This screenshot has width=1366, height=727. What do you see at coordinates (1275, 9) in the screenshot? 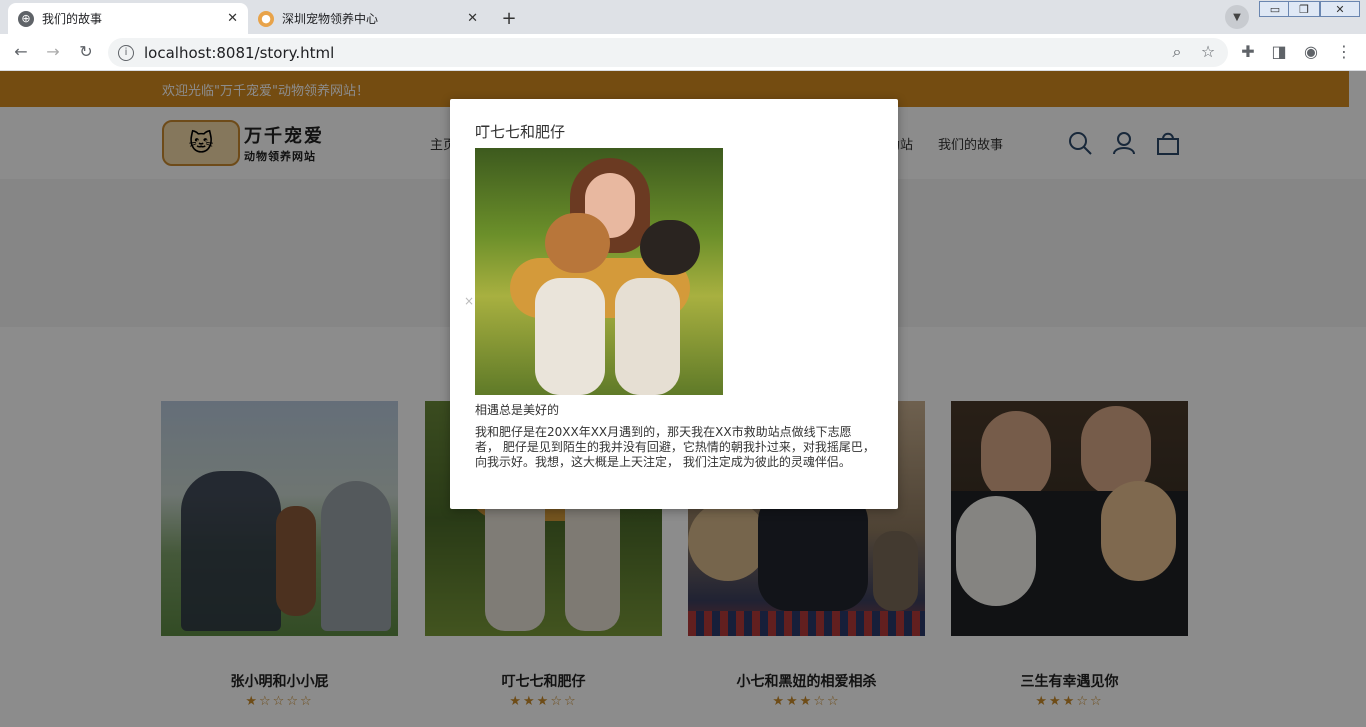
I see `minimize-icon: ▭` at bounding box center [1275, 9].